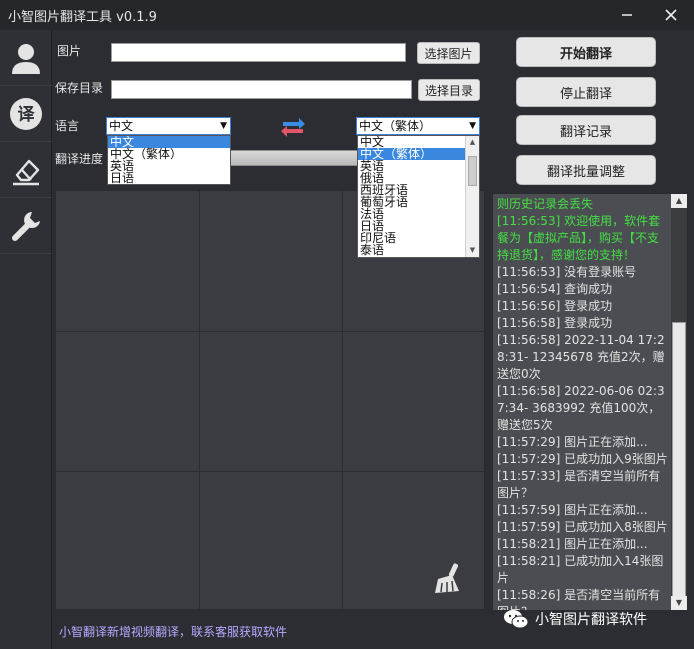  What do you see at coordinates (293, 126) in the screenshot?
I see `swap-arrows-icon` at bounding box center [293, 126].